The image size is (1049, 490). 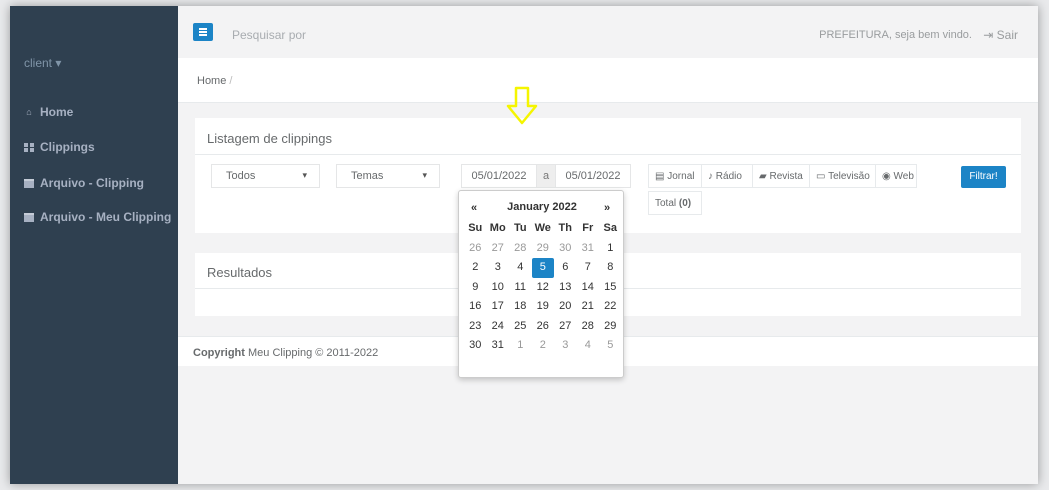 I want to click on datepicker-day: 23, so click(x=475, y=327).